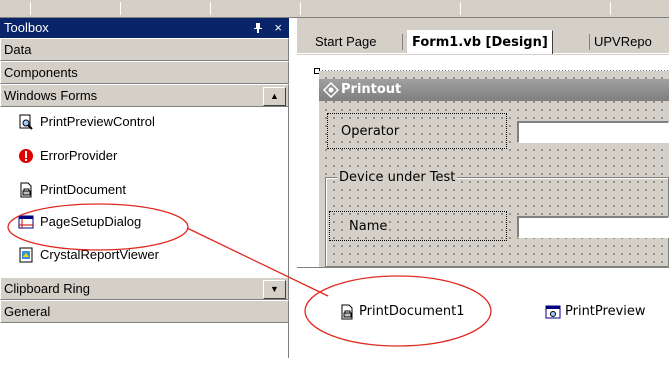 This screenshot has width=669, height=365. Describe the element at coordinates (51, 95) in the screenshot. I see `tab-label: Windows Forms` at that location.